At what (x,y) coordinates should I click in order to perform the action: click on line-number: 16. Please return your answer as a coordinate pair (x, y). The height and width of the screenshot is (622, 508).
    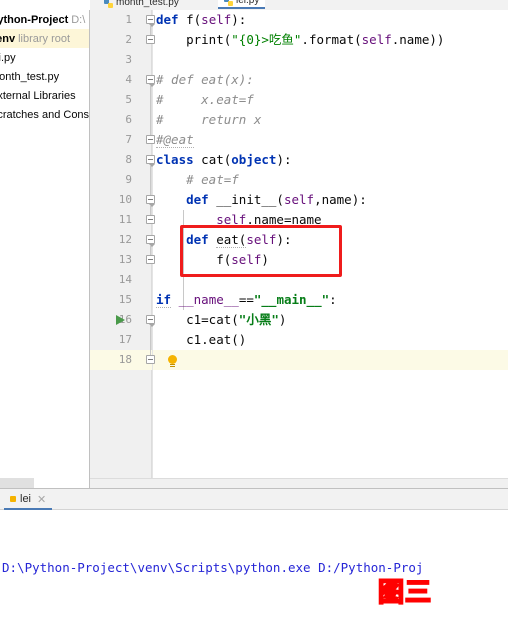
    Looking at the image, I should click on (125, 319).